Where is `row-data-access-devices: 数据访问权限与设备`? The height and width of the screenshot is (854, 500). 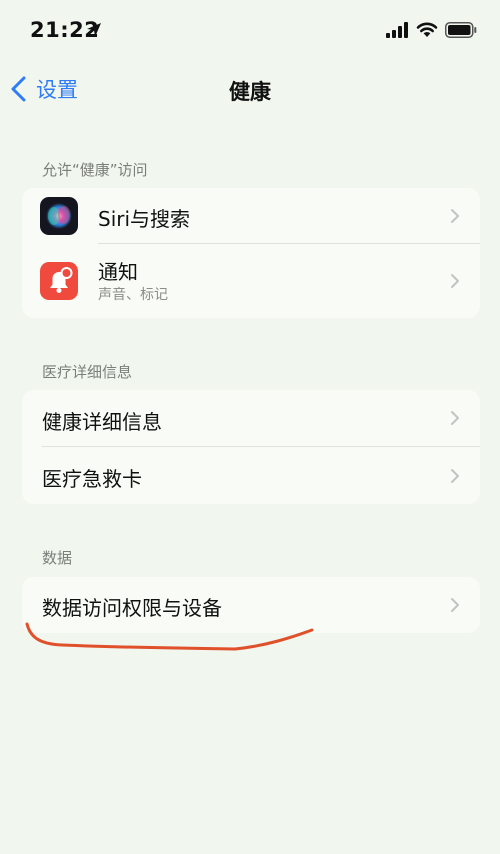 row-data-access-devices: 数据访问权限与设备 is located at coordinates (251, 605).